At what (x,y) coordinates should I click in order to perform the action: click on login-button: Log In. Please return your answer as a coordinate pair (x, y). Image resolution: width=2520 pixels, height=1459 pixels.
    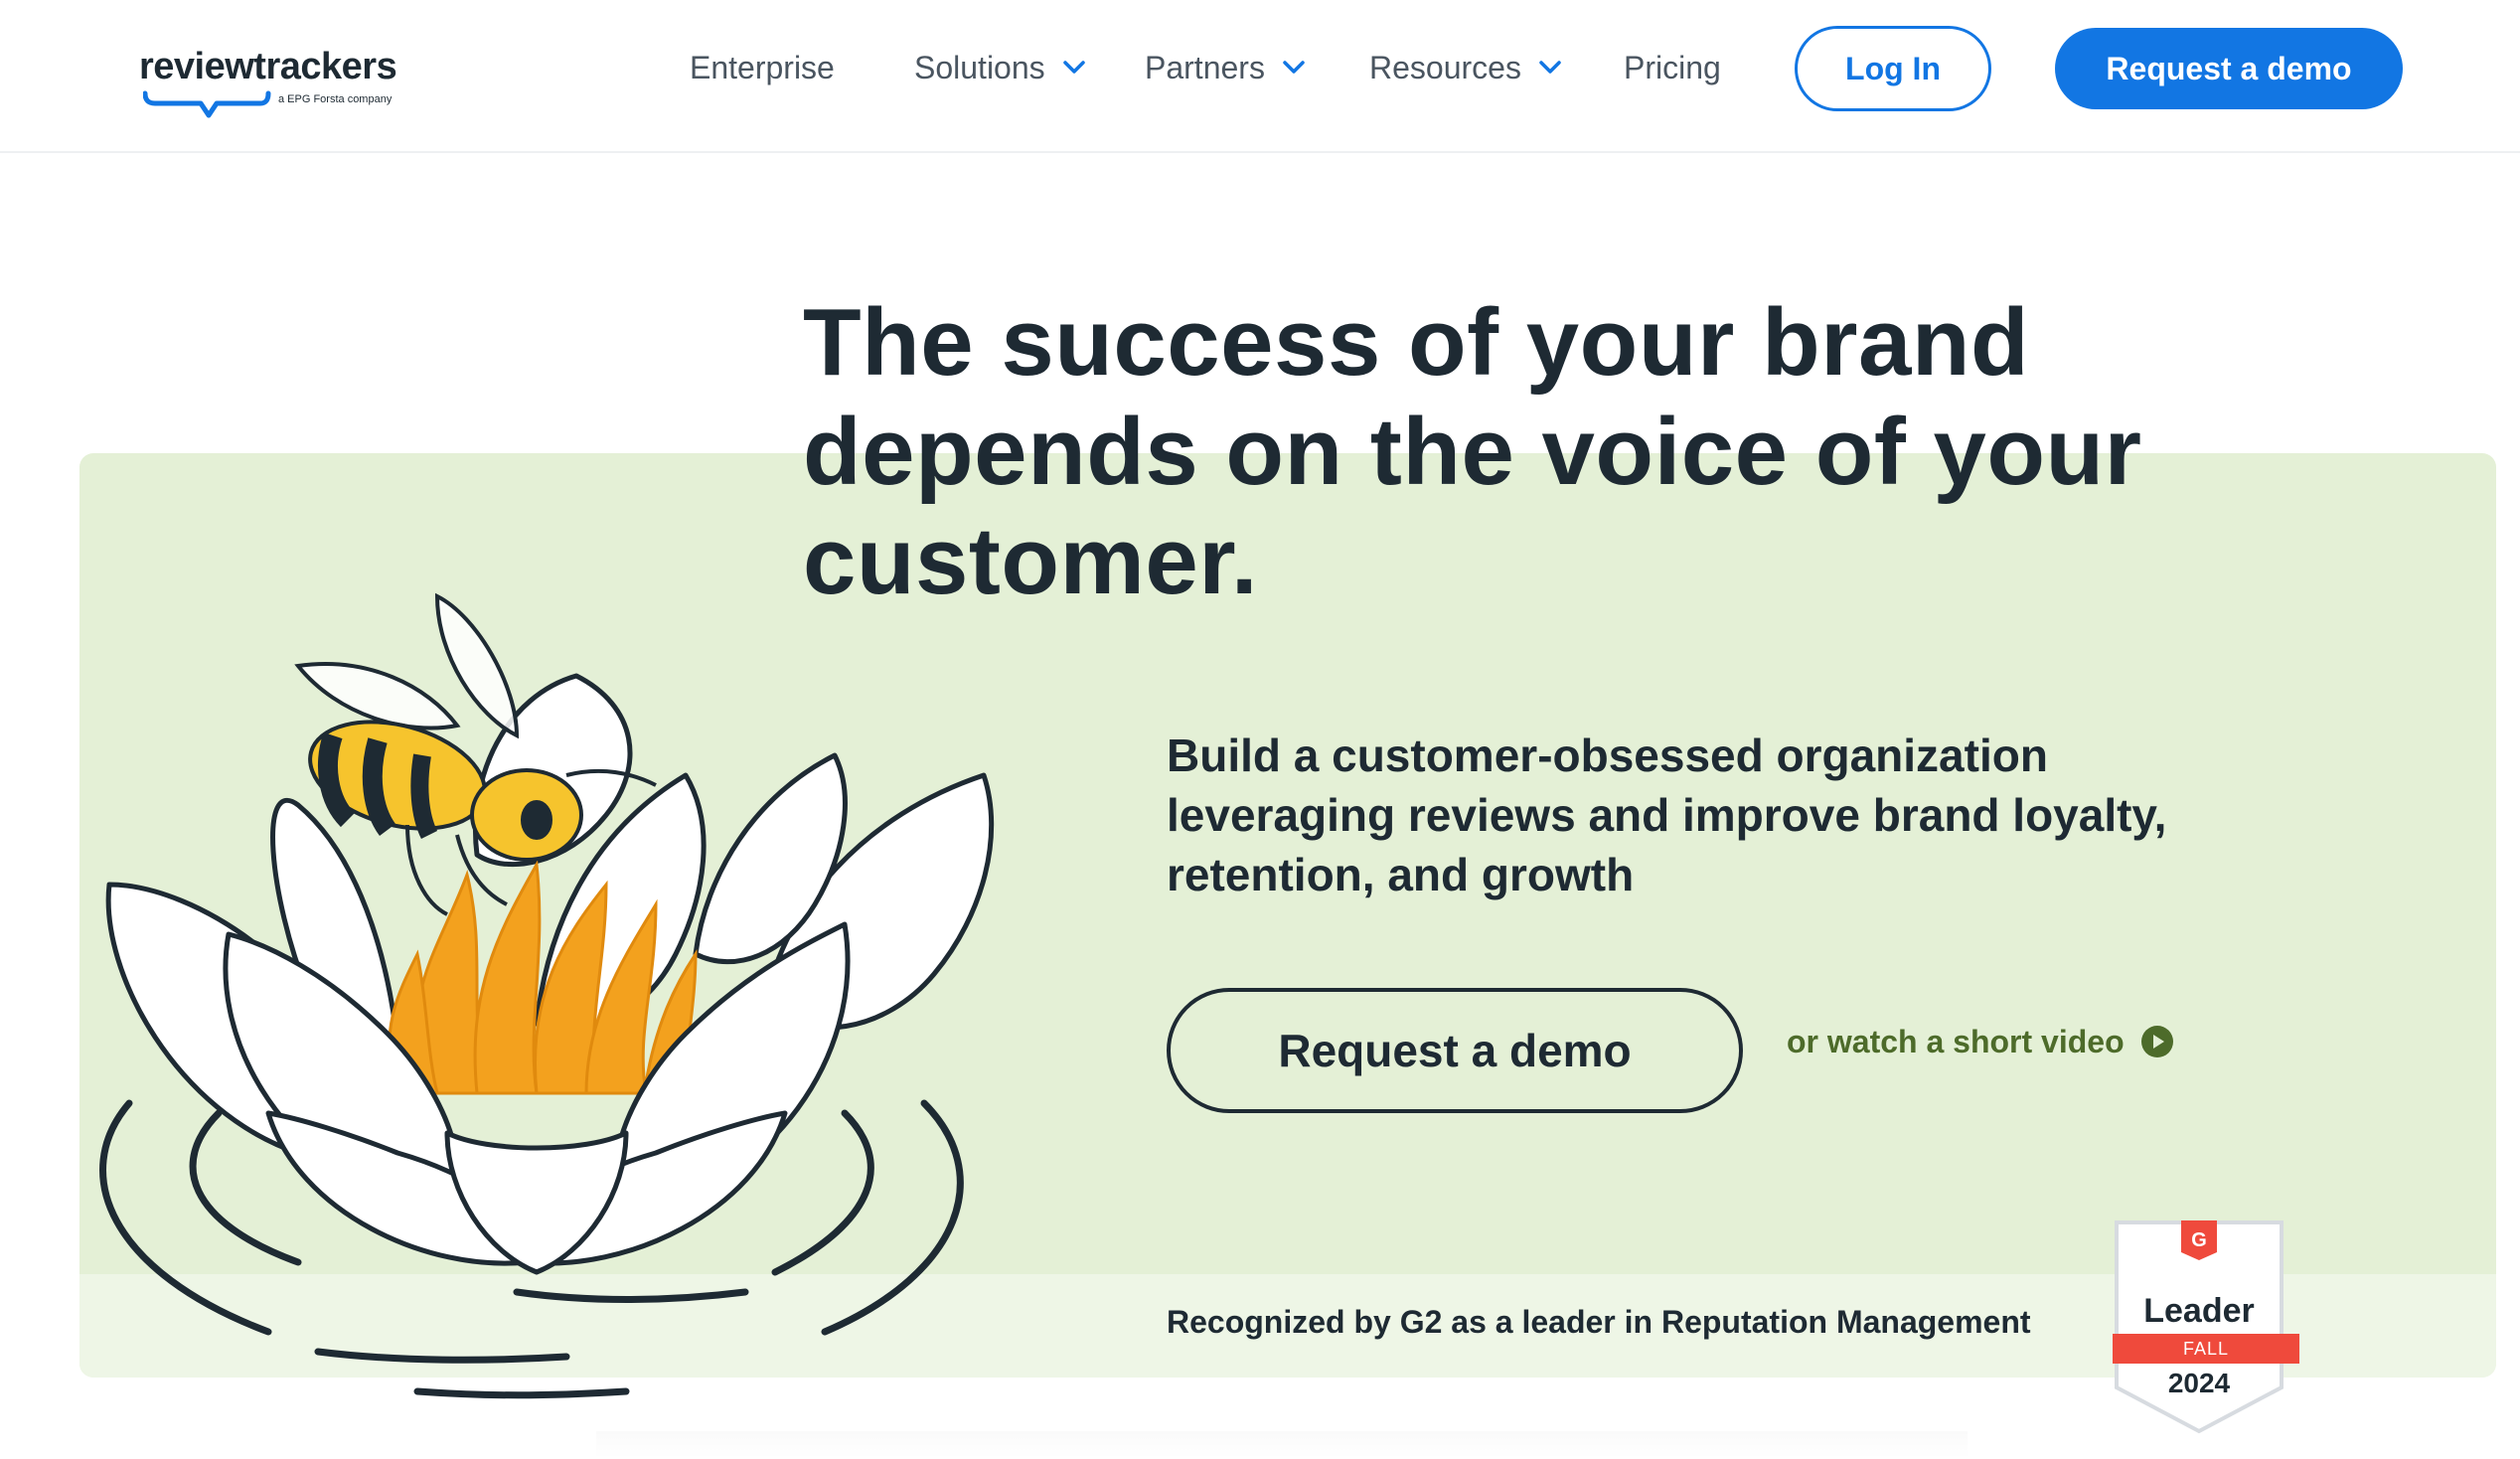
    Looking at the image, I should click on (1893, 68).